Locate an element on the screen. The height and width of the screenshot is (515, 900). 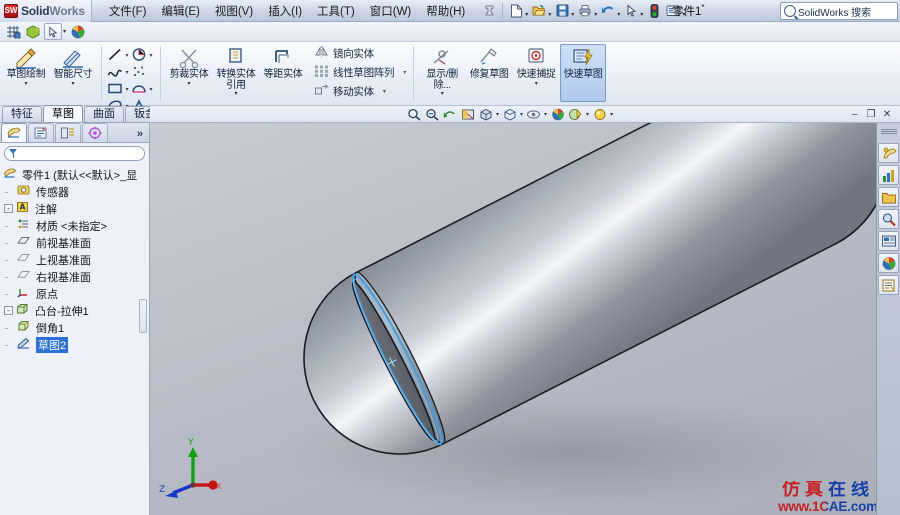
convert-entities-button: 转换实体引用 ▾ is located at coordinates (236, 73).